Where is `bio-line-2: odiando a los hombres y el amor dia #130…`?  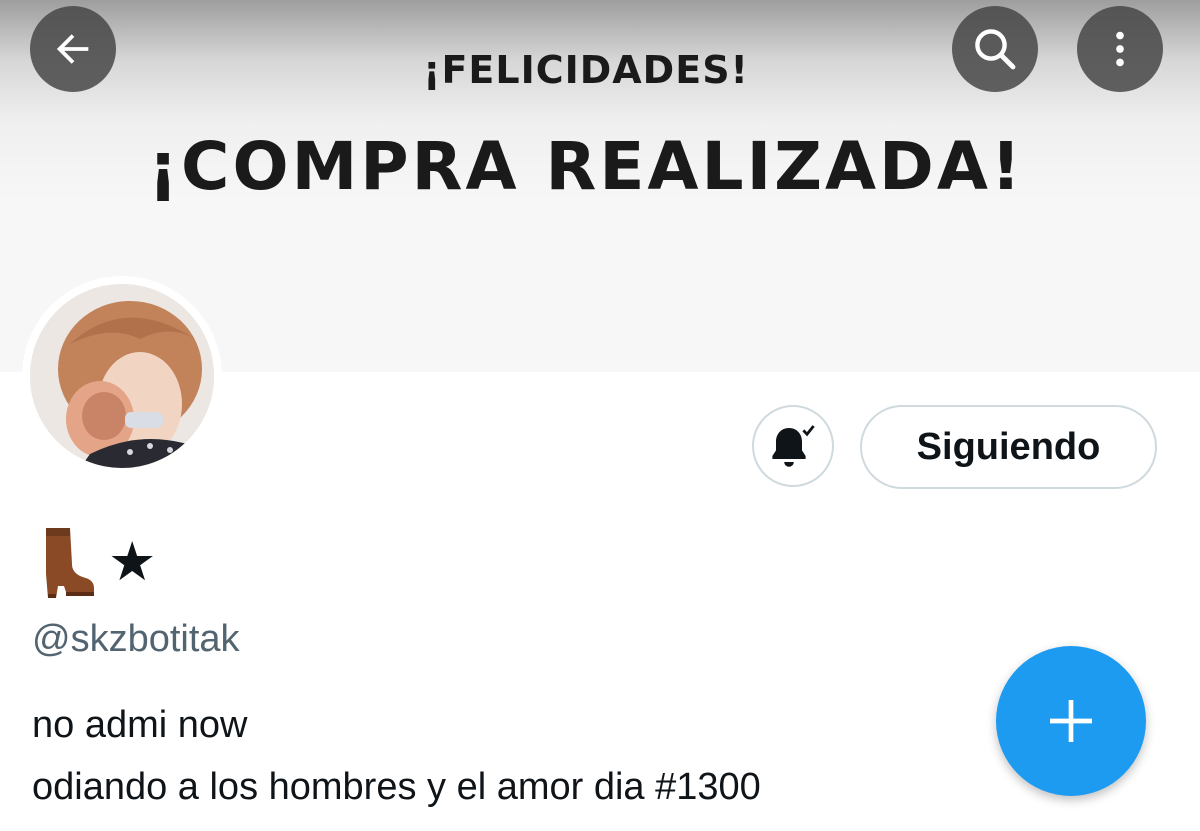
bio-line-2: odiando a los hombres y el amor dia #130… is located at coordinates (396, 787).